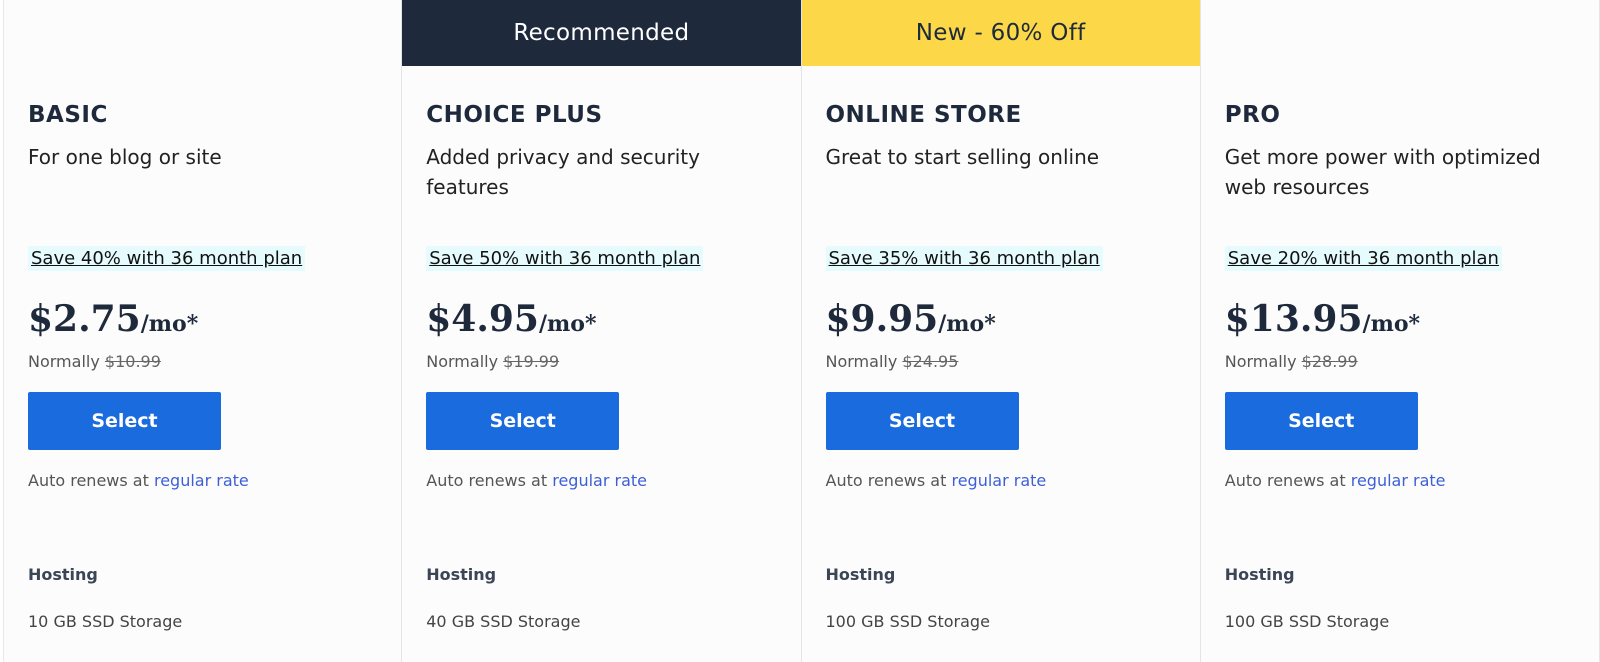 The image size is (1600, 662). I want to click on normal-price: Normally $10.99, so click(94, 361).